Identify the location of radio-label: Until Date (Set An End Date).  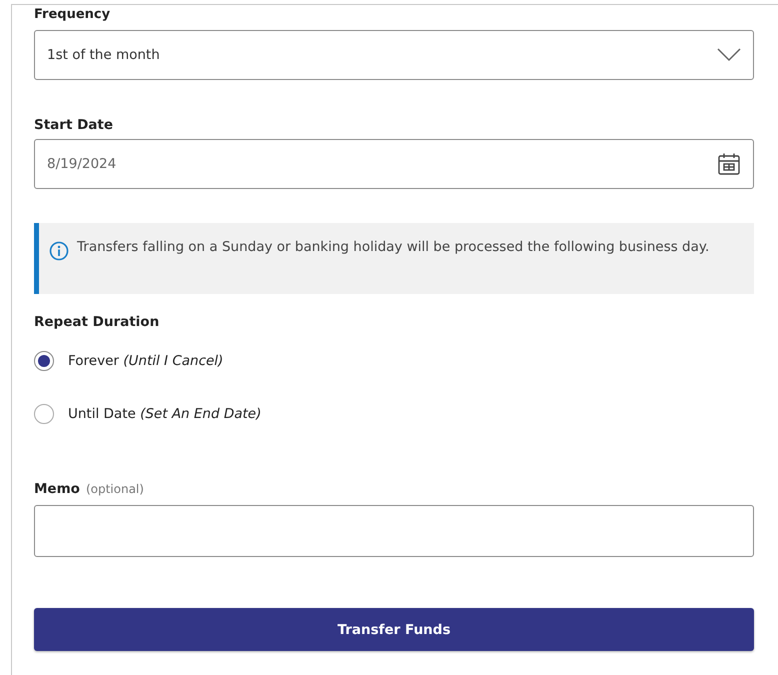
(165, 414).